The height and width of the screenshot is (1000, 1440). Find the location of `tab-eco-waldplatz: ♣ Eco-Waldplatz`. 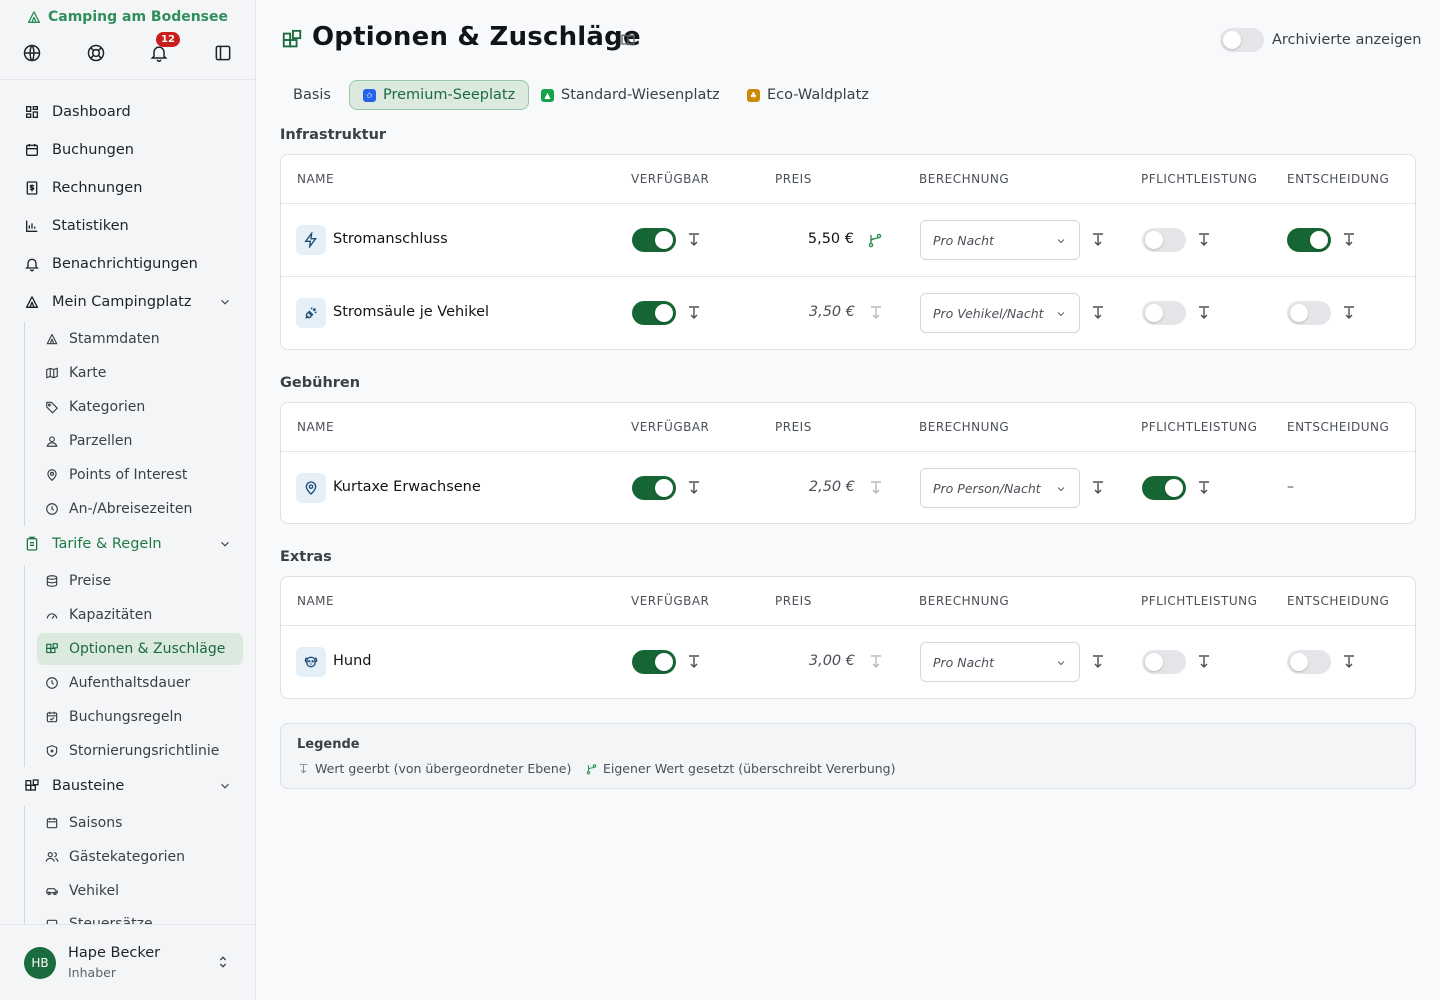

tab-eco-waldplatz: ♣ Eco-Waldplatz is located at coordinates (808, 95).